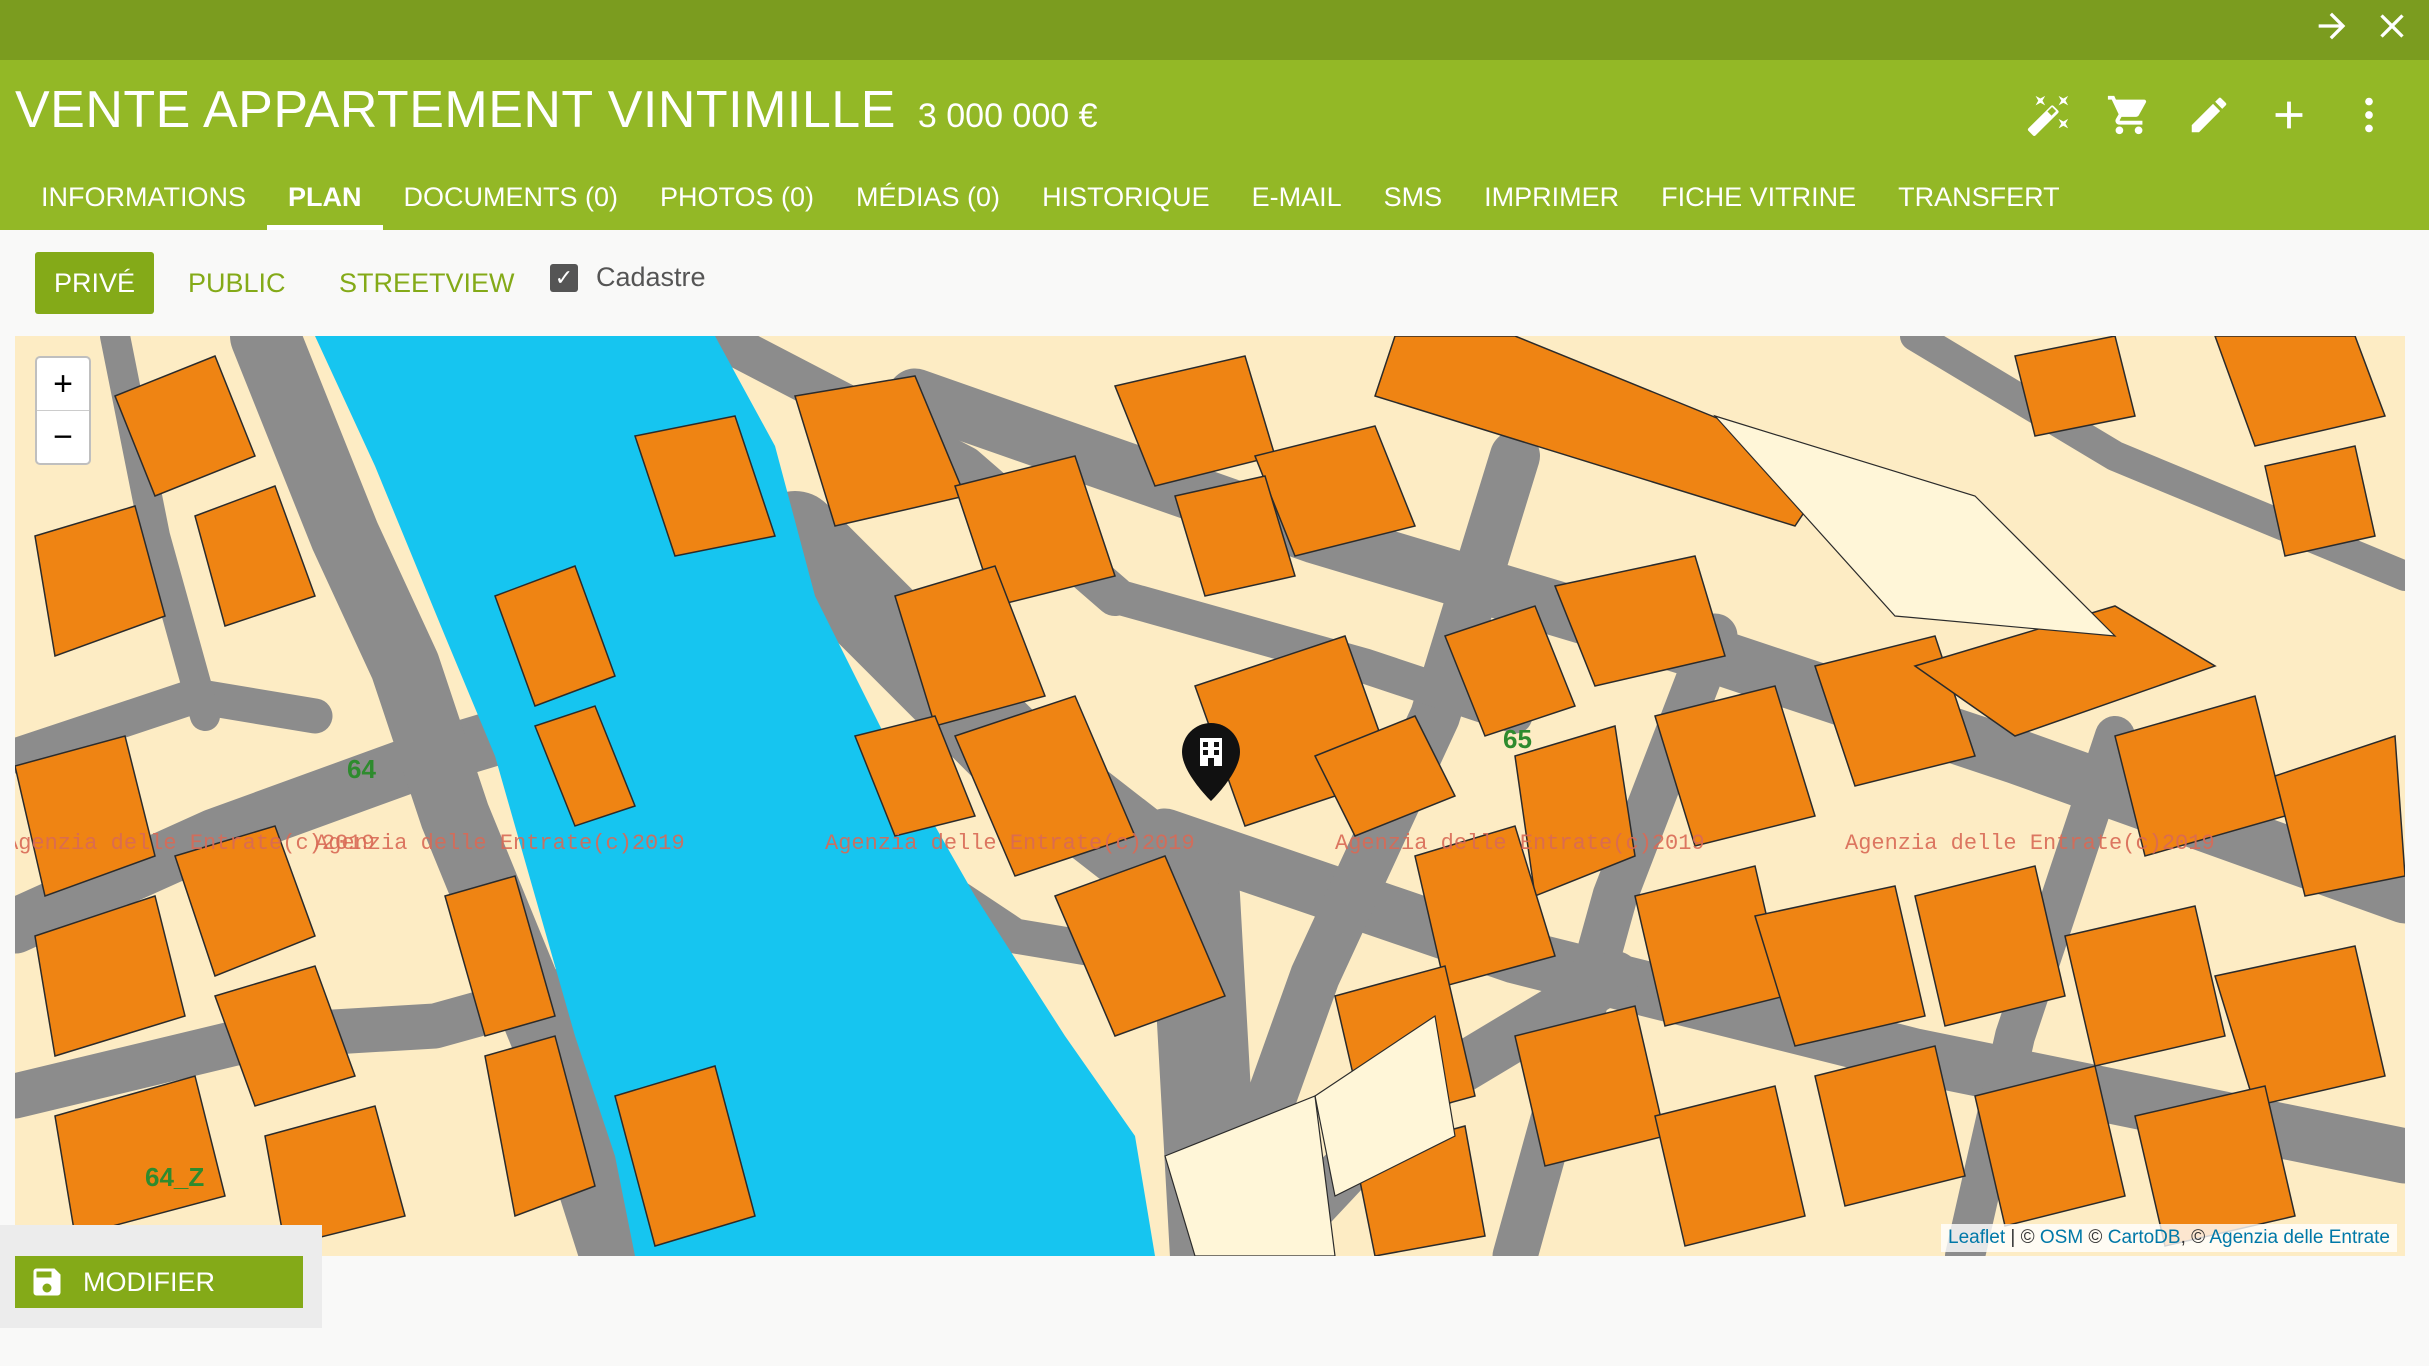 This screenshot has width=2429, height=1366. Describe the element at coordinates (63, 437) in the screenshot. I see `zoom-out-button: −` at that location.